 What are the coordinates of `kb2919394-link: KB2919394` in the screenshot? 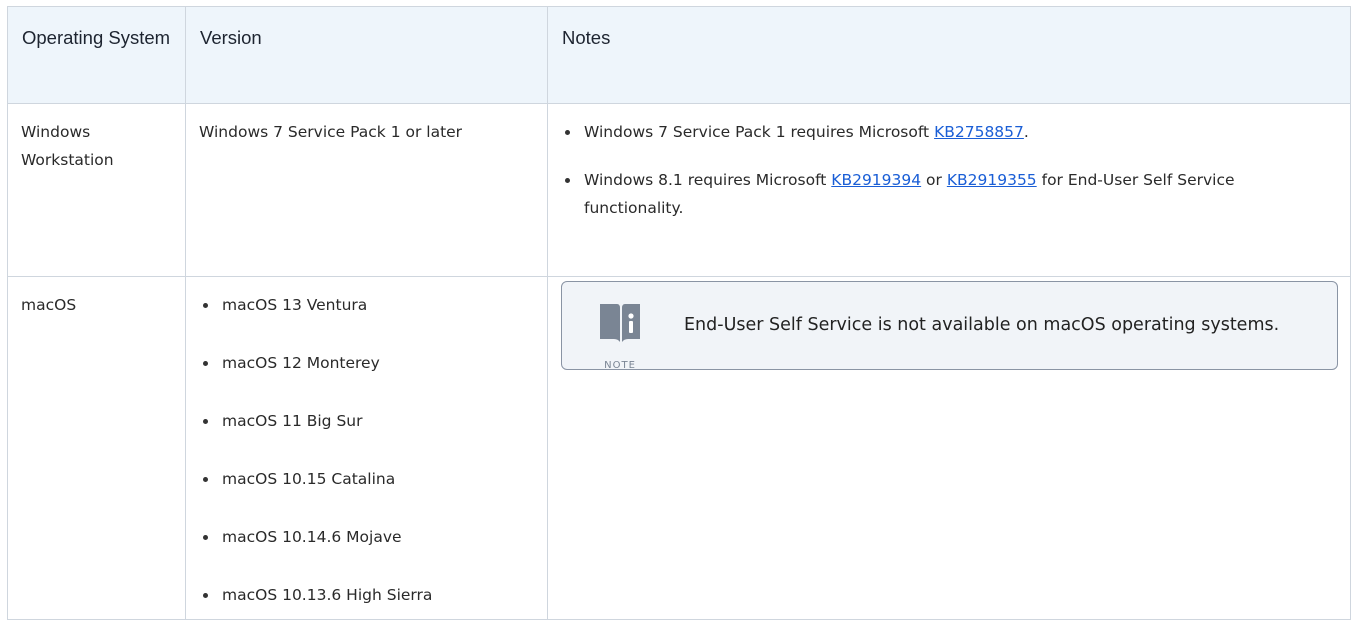 It's located at (876, 180).